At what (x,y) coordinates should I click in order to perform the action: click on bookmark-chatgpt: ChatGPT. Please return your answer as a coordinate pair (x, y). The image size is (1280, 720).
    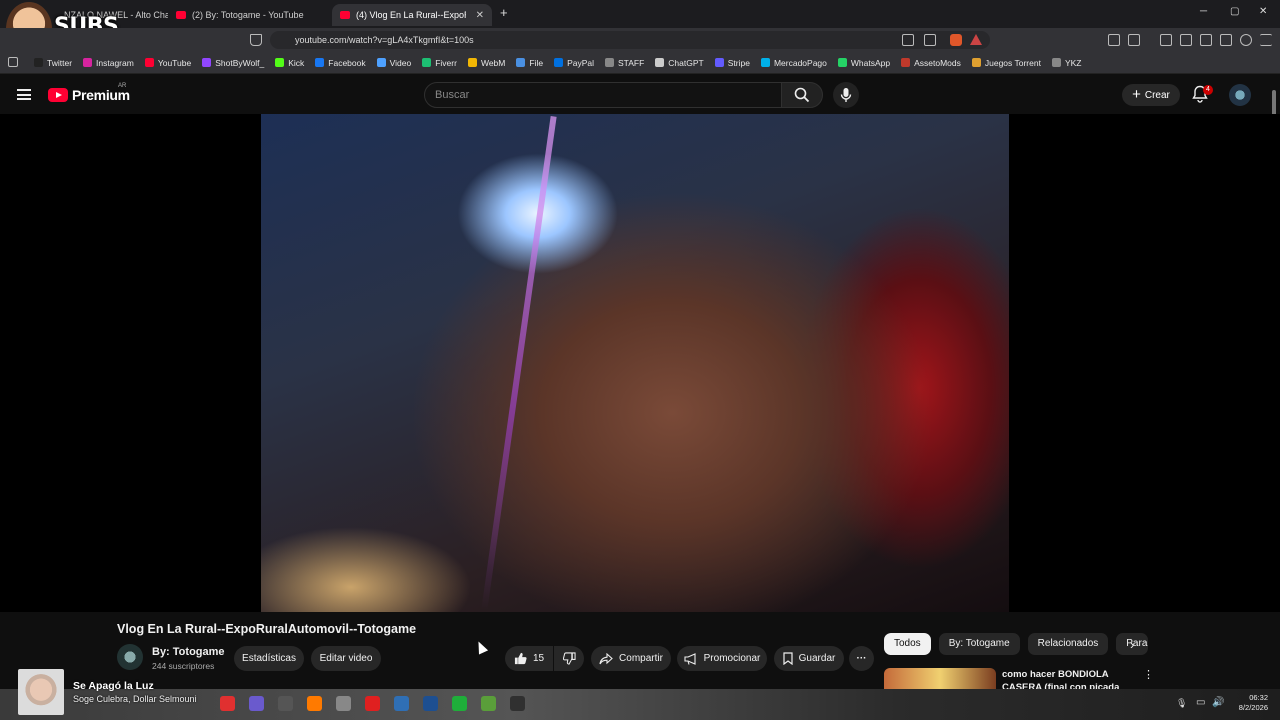
    Looking at the image, I should click on (679, 63).